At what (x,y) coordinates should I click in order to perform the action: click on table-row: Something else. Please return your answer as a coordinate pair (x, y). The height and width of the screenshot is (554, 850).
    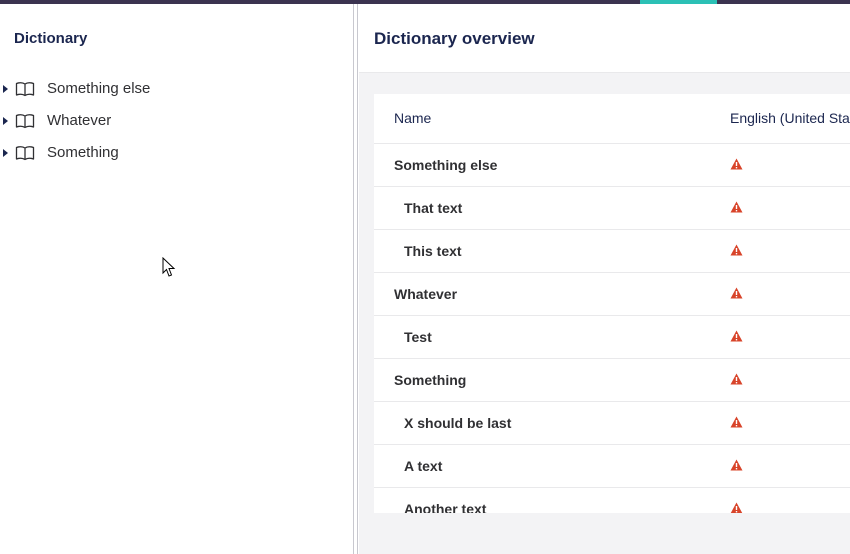
    Looking at the image, I should click on (612, 165).